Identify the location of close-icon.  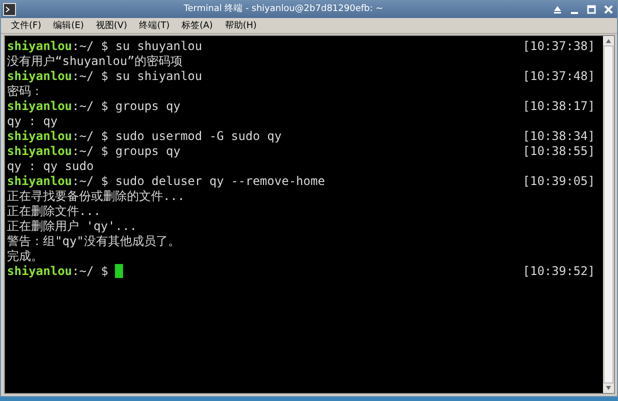
(608, 9).